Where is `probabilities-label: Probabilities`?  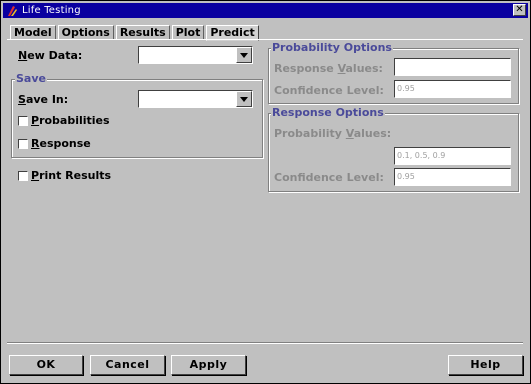 probabilities-label: Probabilities is located at coordinates (70, 120).